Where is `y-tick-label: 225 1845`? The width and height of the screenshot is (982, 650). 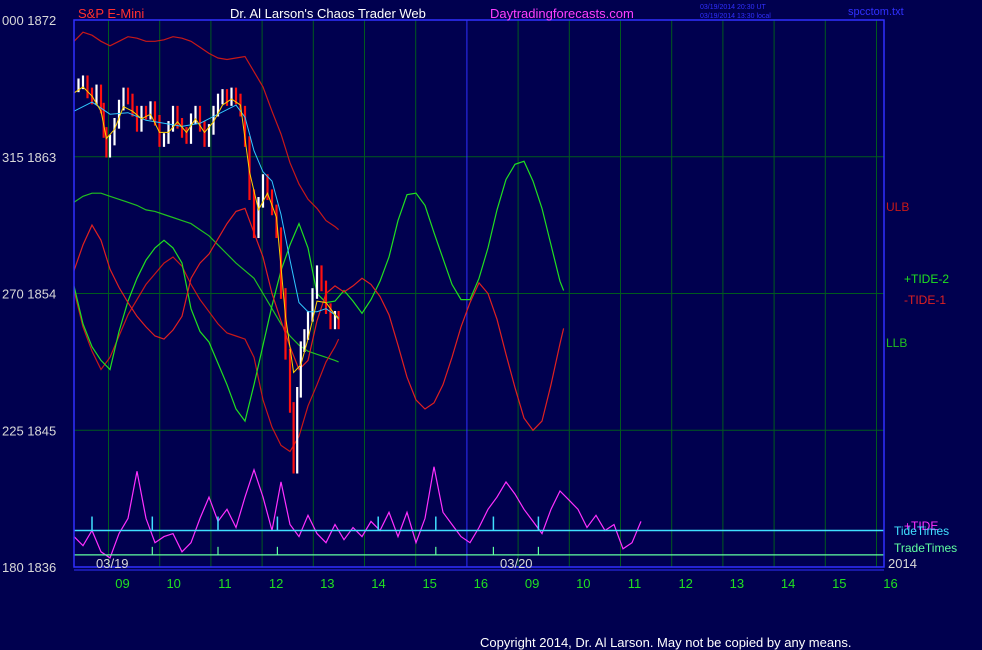
y-tick-label: 225 1845 is located at coordinates (29, 430).